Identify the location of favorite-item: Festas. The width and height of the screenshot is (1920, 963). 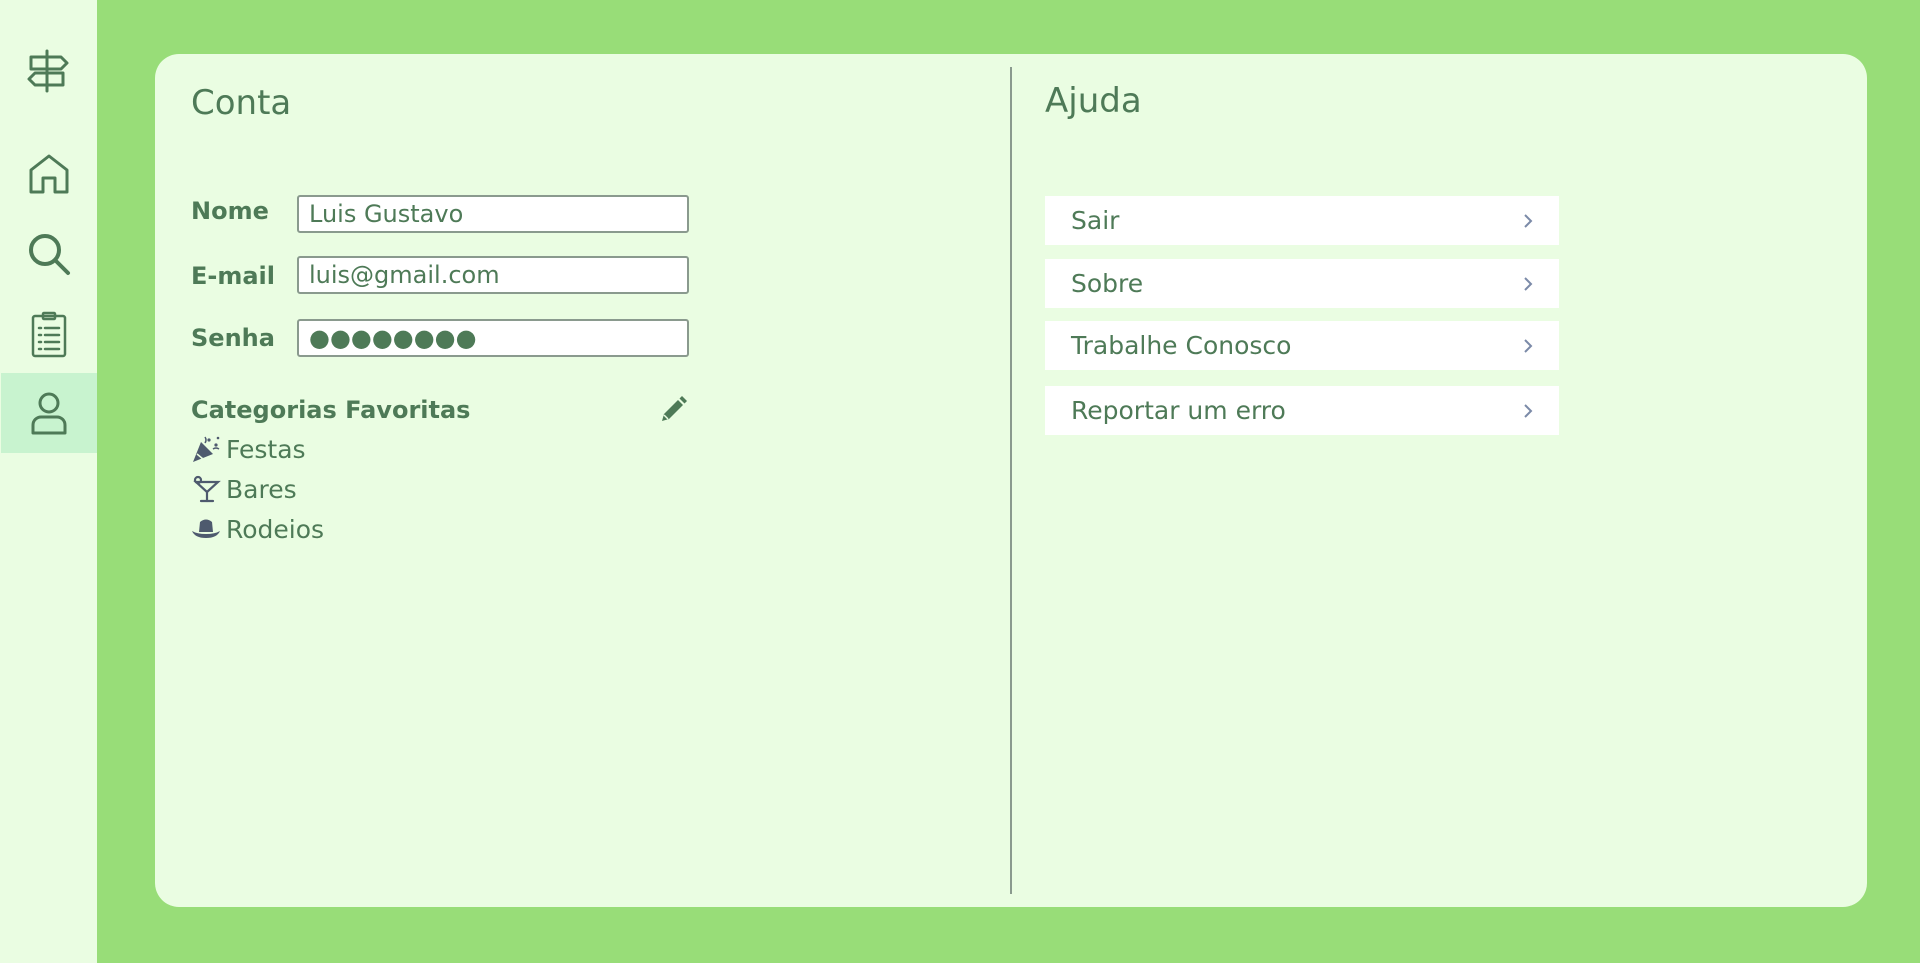
(248, 449).